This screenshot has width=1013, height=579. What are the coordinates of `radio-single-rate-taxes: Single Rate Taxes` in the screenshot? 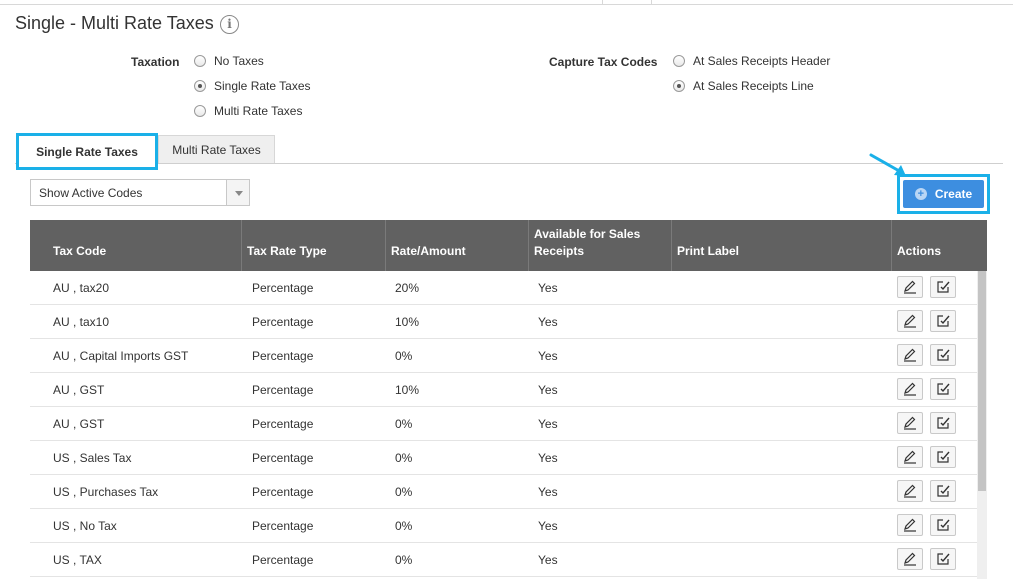 It's located at (252, 86).